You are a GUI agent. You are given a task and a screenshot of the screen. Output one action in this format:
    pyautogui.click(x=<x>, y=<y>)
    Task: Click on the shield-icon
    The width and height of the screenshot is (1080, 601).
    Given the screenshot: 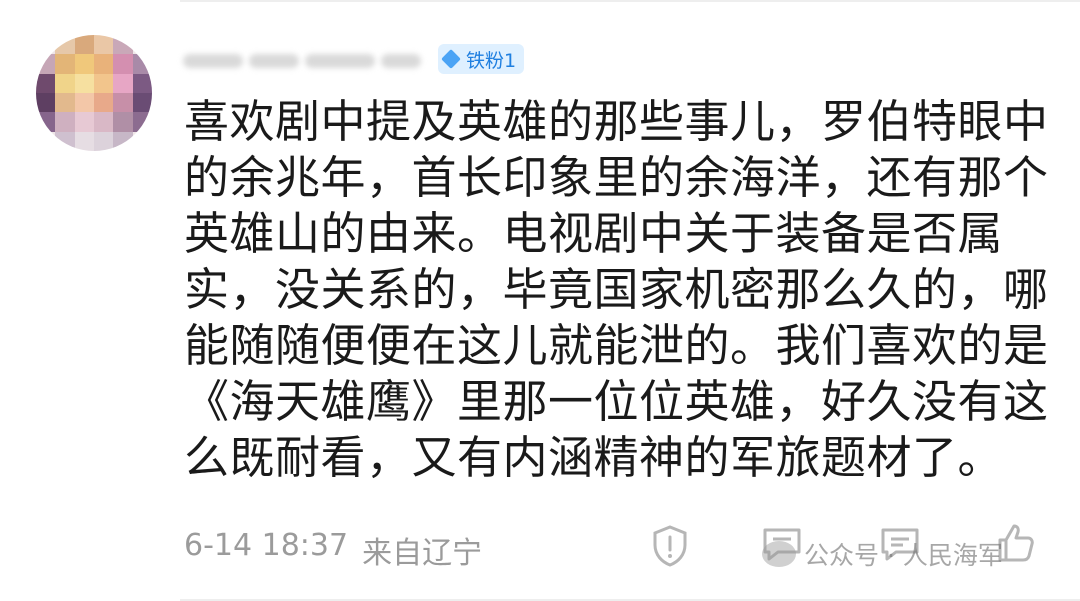 What is the action you would take?
    pyautogui.click(x=670, y=546)
    